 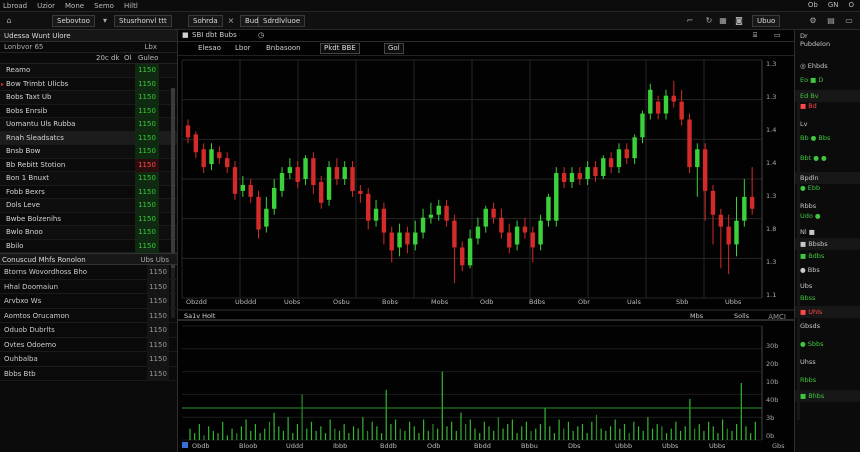 What do you see at coordinates (104, 6) in the screenshot?
I see `menu-item-4: Semo` at bounding box center [104, 6].